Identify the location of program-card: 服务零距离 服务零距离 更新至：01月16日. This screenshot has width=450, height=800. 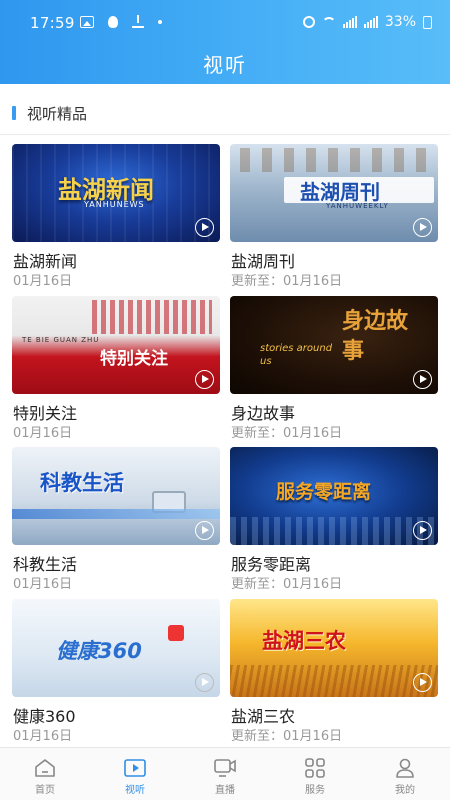
(334, 522).